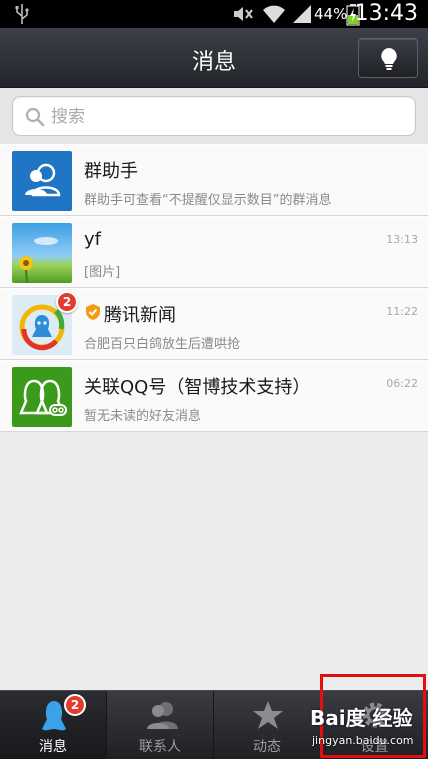 The image size is (428, 759). Describe the element at coordinates (53, 725) in the screenshot. I see `tab-messages: 2 消息` at that location.